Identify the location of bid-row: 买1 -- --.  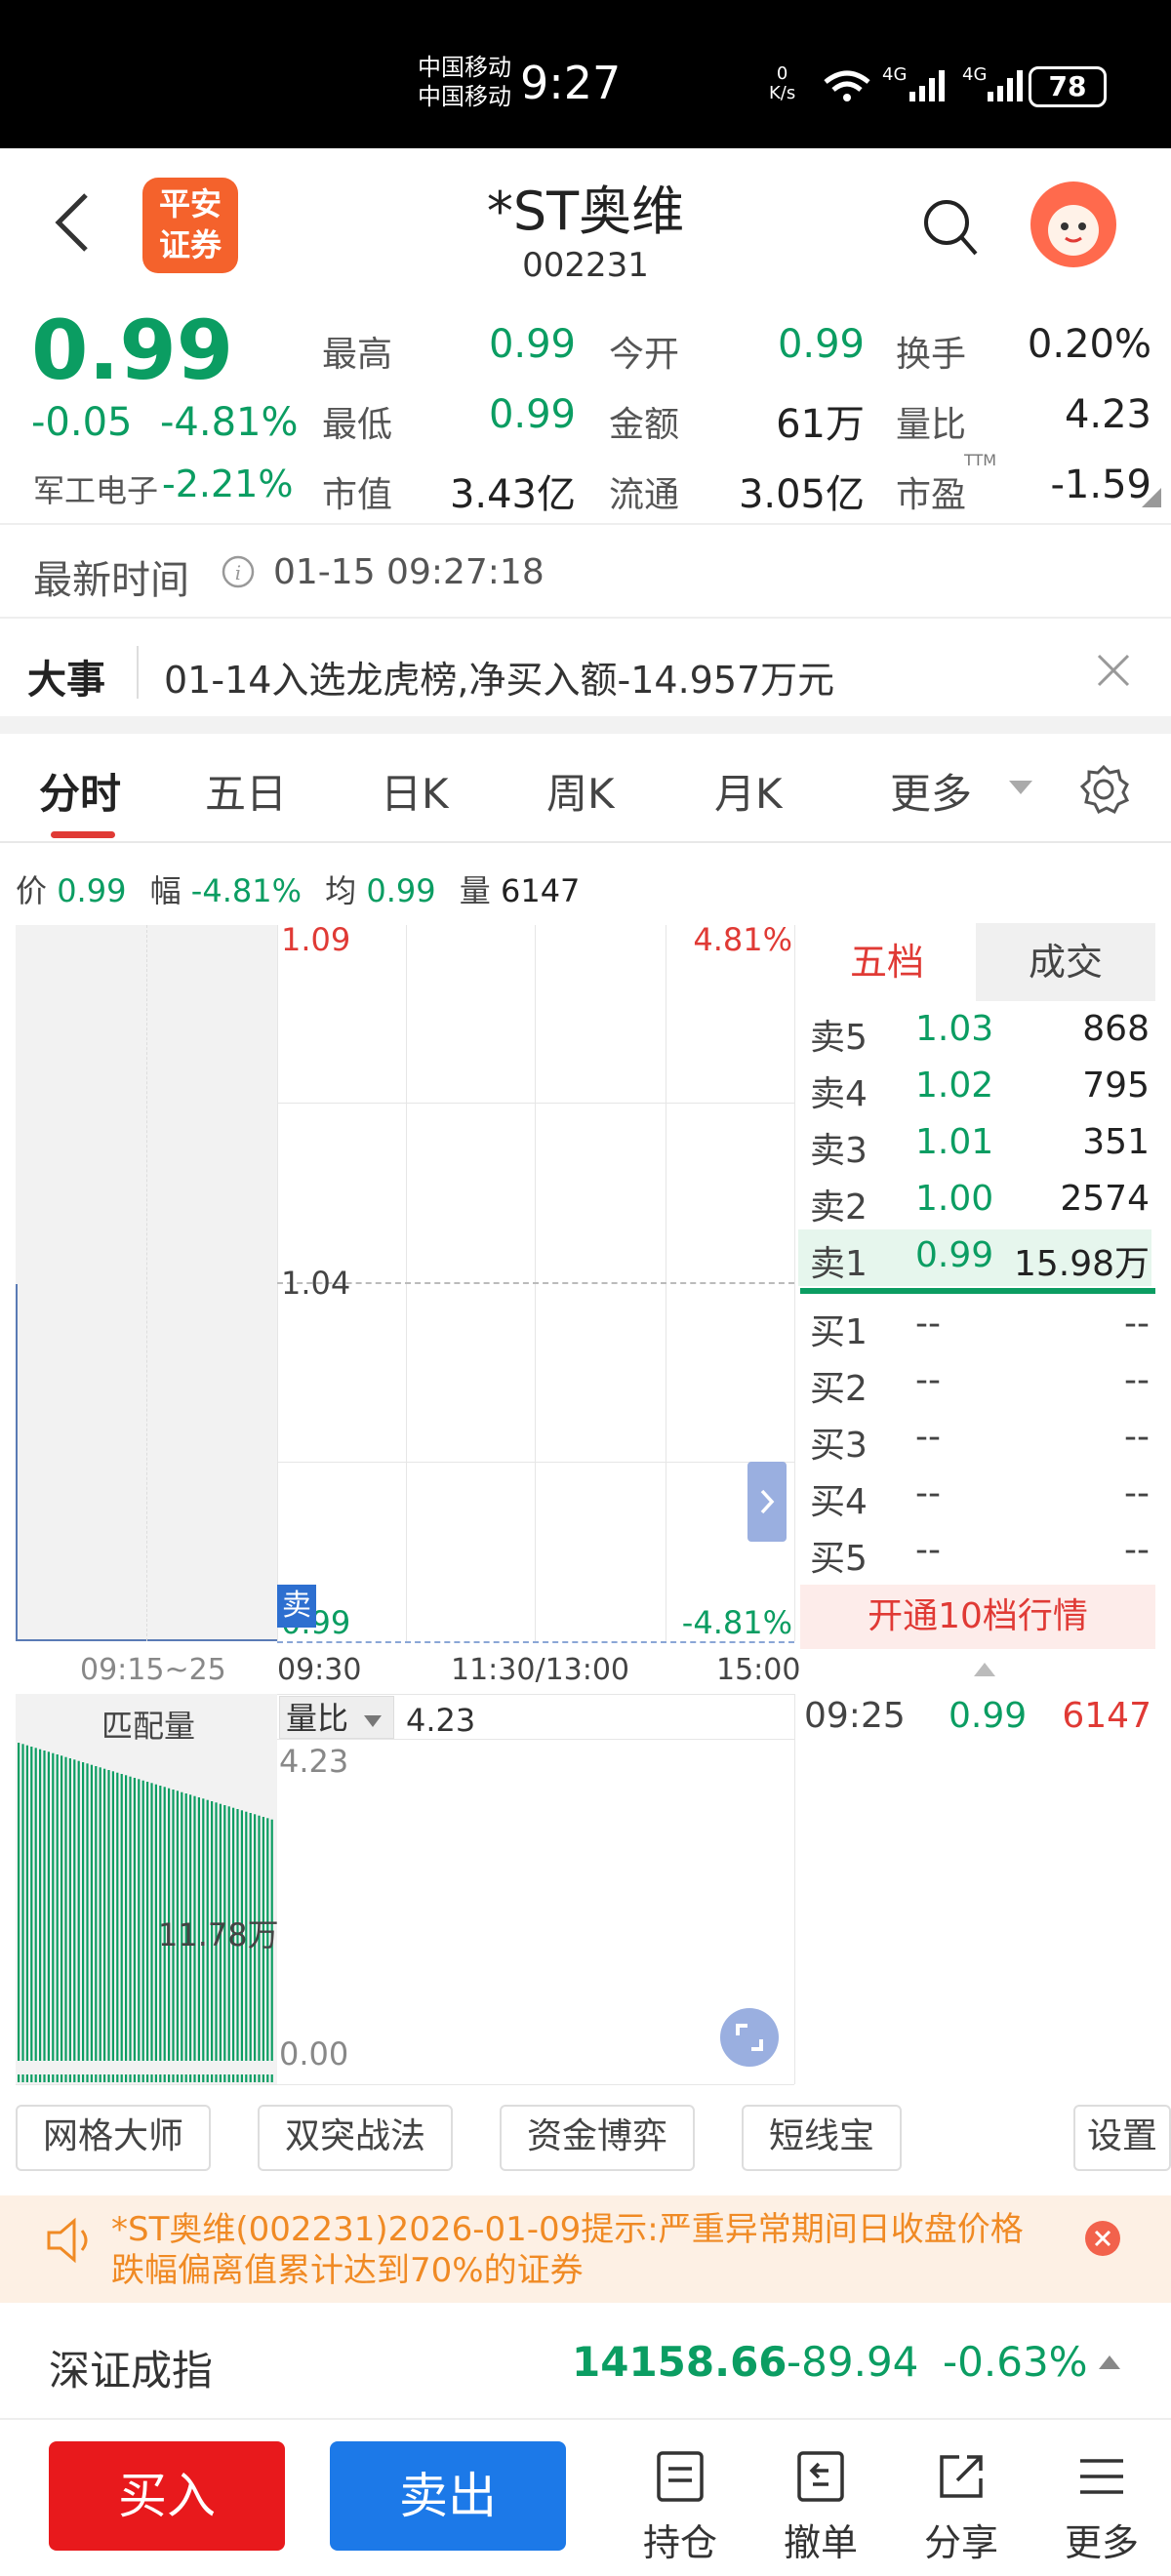
(974, 1326).